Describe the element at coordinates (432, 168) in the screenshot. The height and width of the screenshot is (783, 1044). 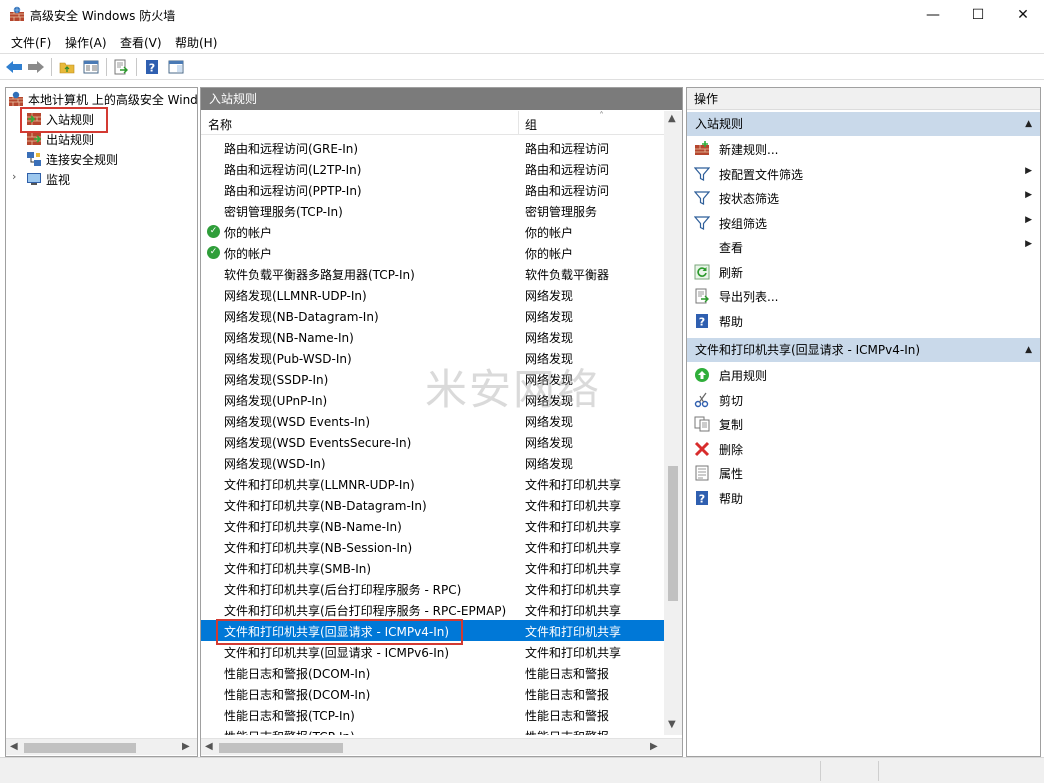
I see `table-row: 路由和远程访问(L2TP-In) 路由和远程访问` at that location.